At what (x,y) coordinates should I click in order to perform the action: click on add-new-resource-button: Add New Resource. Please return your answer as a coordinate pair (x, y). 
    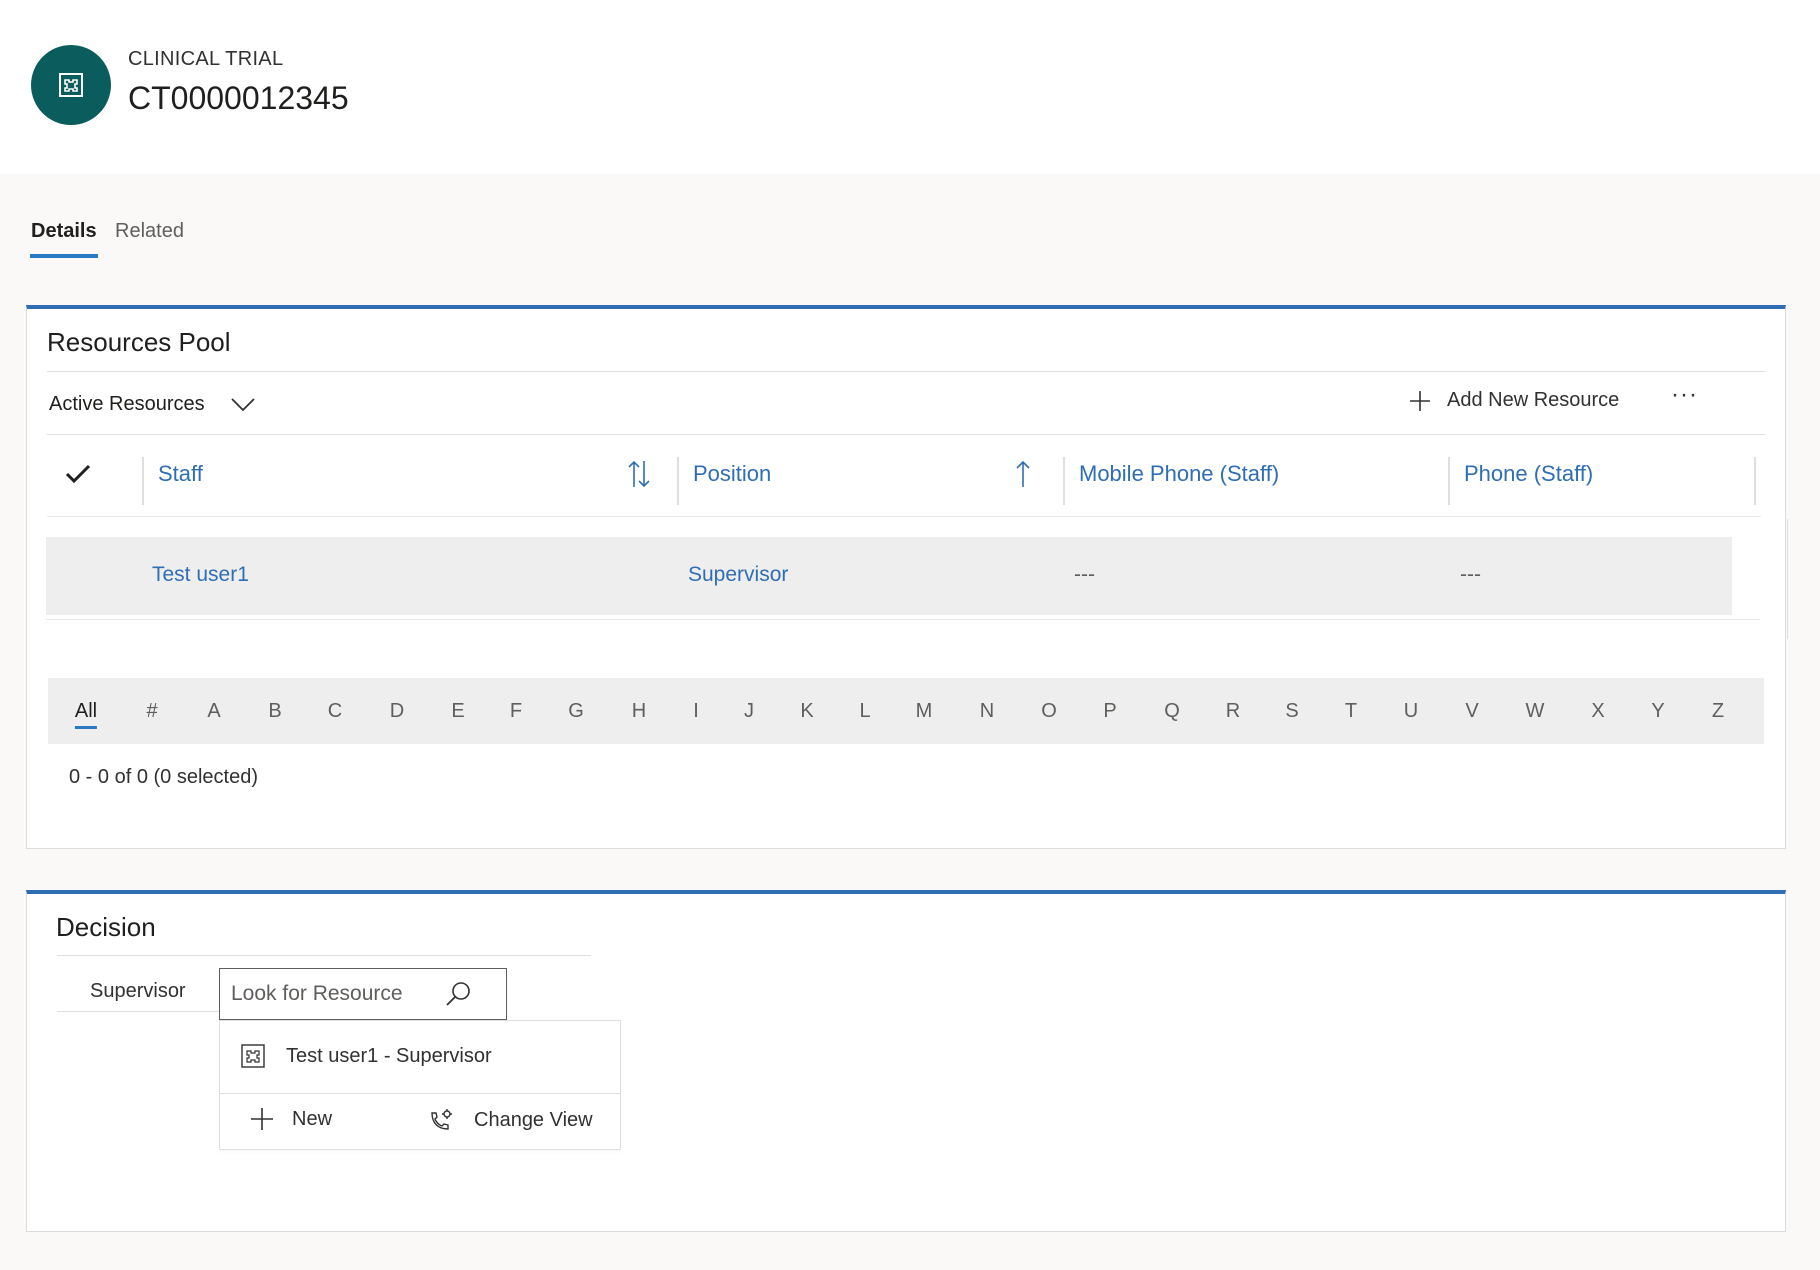
    Looking at the image, I should click on (1514, 400).